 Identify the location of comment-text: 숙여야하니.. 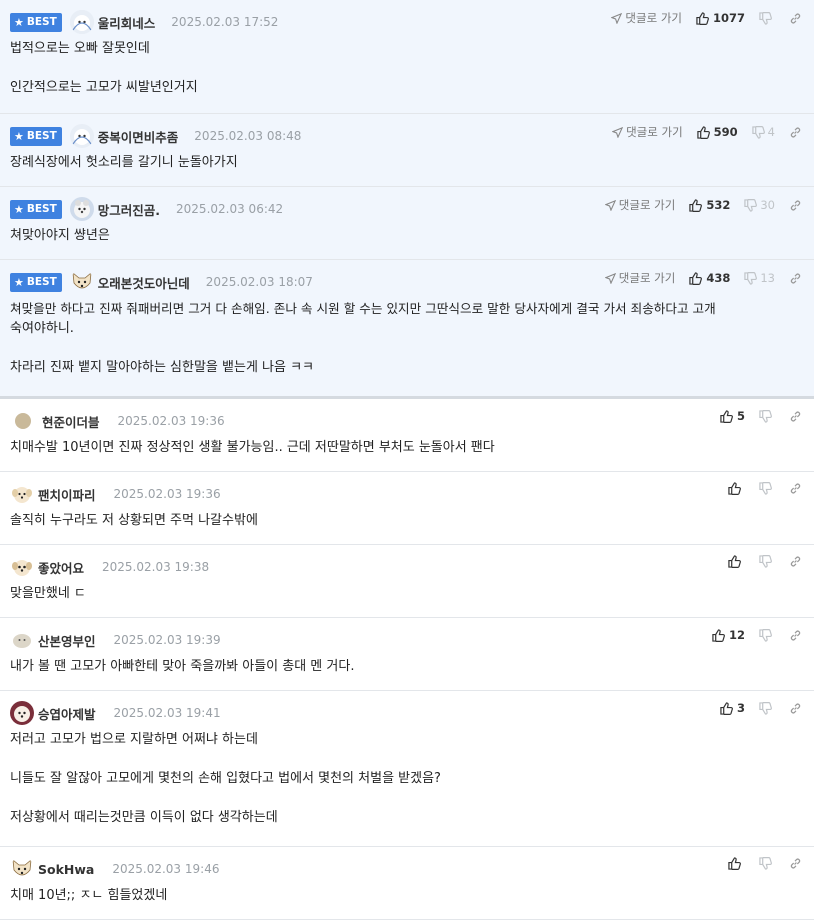
(42, 328).